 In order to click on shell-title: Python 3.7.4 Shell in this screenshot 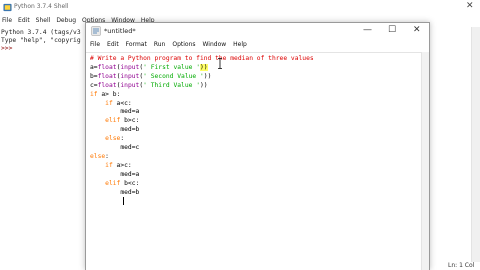, I will do `click(41, 6)`.